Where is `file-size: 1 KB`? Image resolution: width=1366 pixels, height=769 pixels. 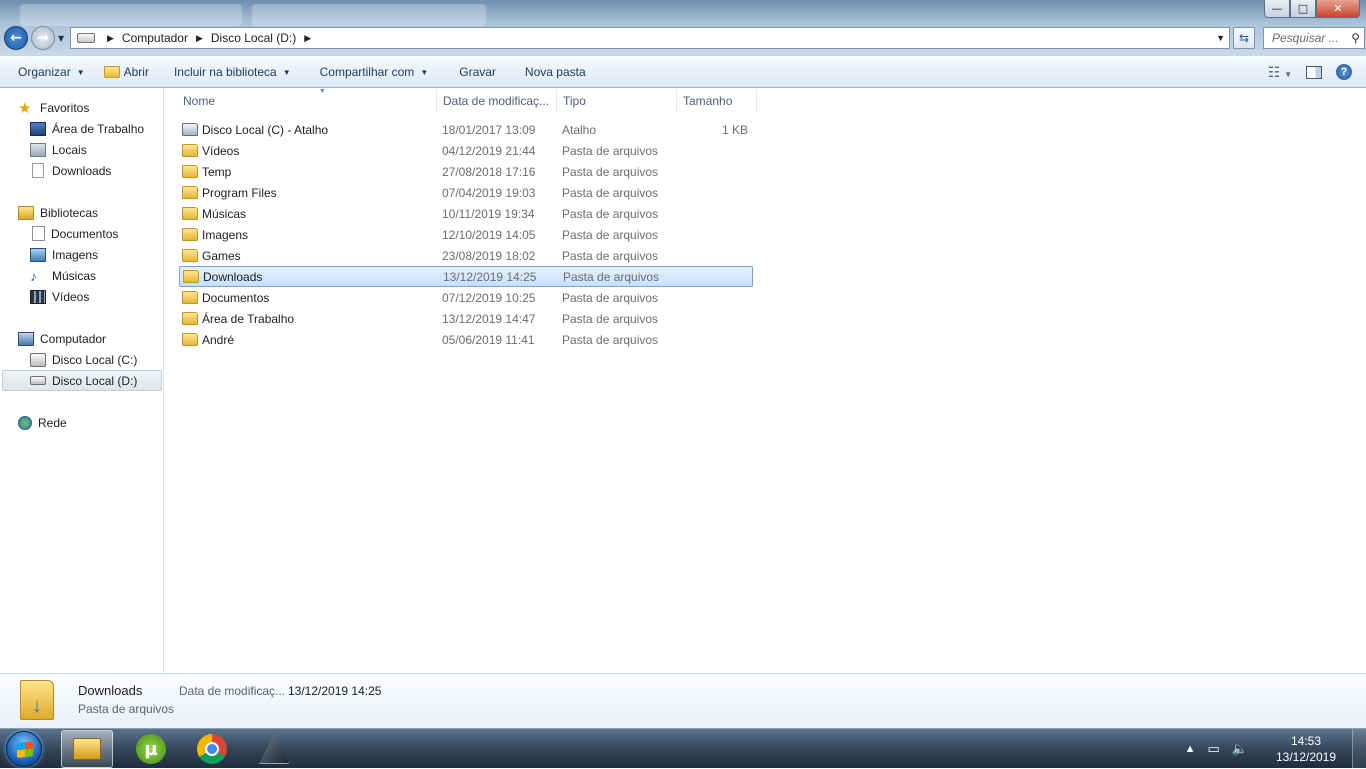 file-size: 1 KB is located at coordinates (734, 129).